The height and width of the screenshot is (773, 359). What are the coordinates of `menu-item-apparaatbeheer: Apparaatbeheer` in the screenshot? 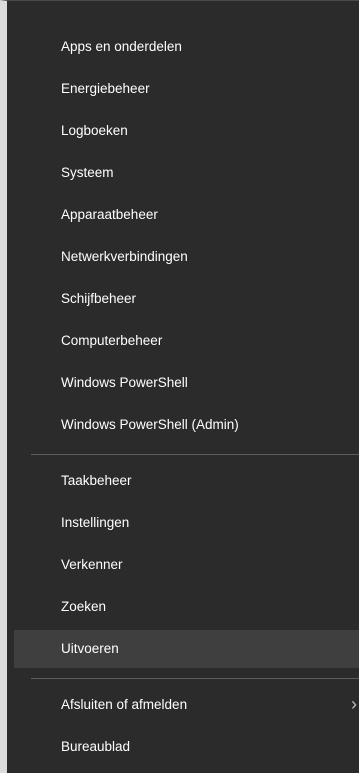 It's located at (186, 215).